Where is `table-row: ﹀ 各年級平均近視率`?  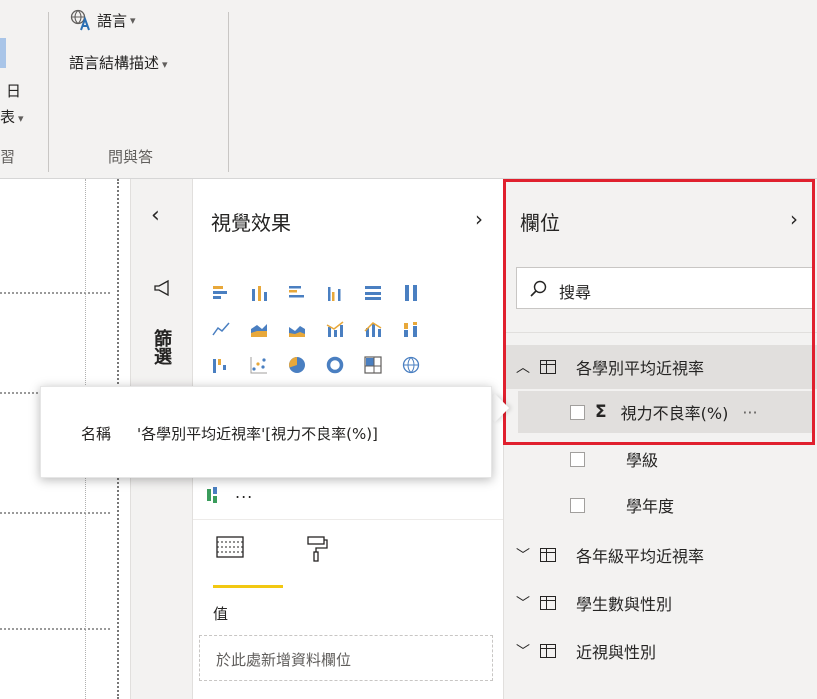
table-row: ﹀ 各年級平均近視率 is located at coordinates (660, 555).